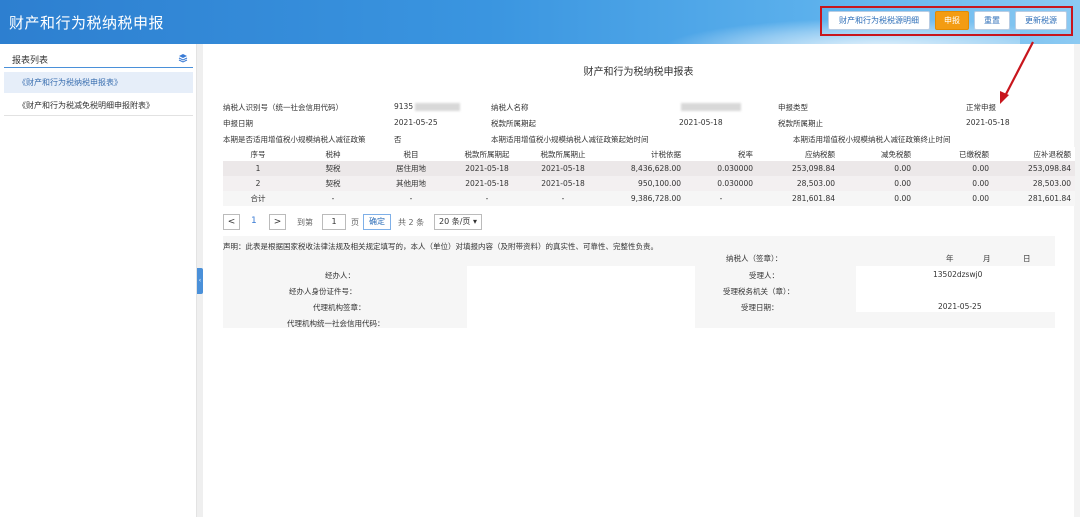  What do you see at coordinates (643, 183) in the screenshot?
I see `cell-tax-basis: 950,100.00` at bounding box center [643, 183].